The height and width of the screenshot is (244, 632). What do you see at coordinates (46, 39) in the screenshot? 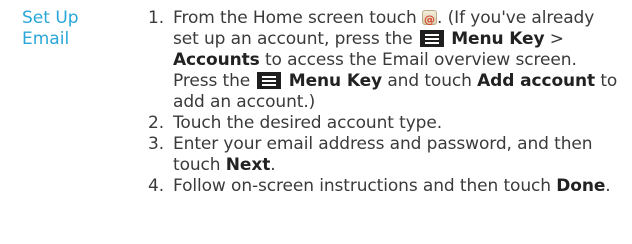
I see `section-title-line2: Email` at bounding box center [46, 39].